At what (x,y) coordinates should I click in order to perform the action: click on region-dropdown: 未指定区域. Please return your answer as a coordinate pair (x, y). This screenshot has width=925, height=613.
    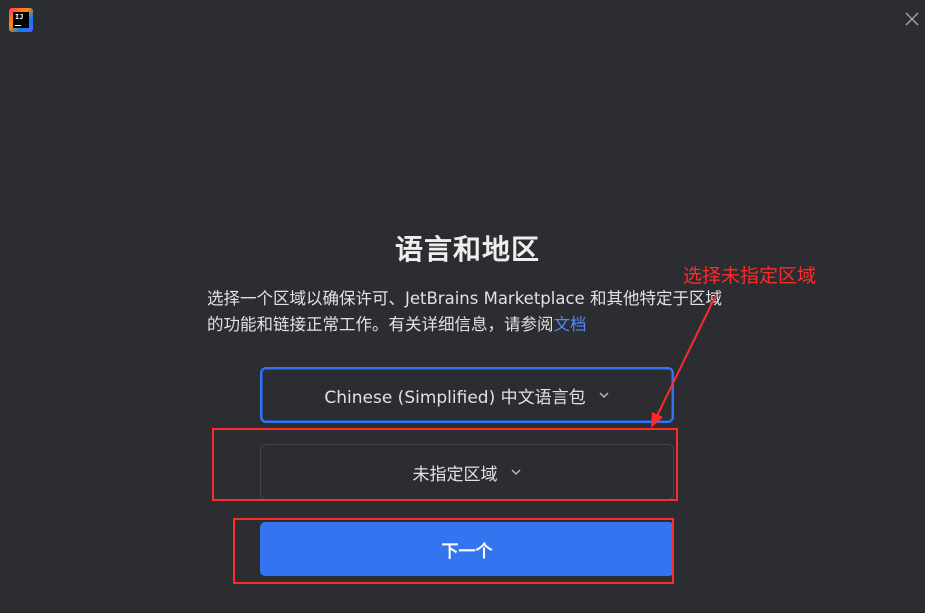
    Looking at the image, I should click on (467, 472).